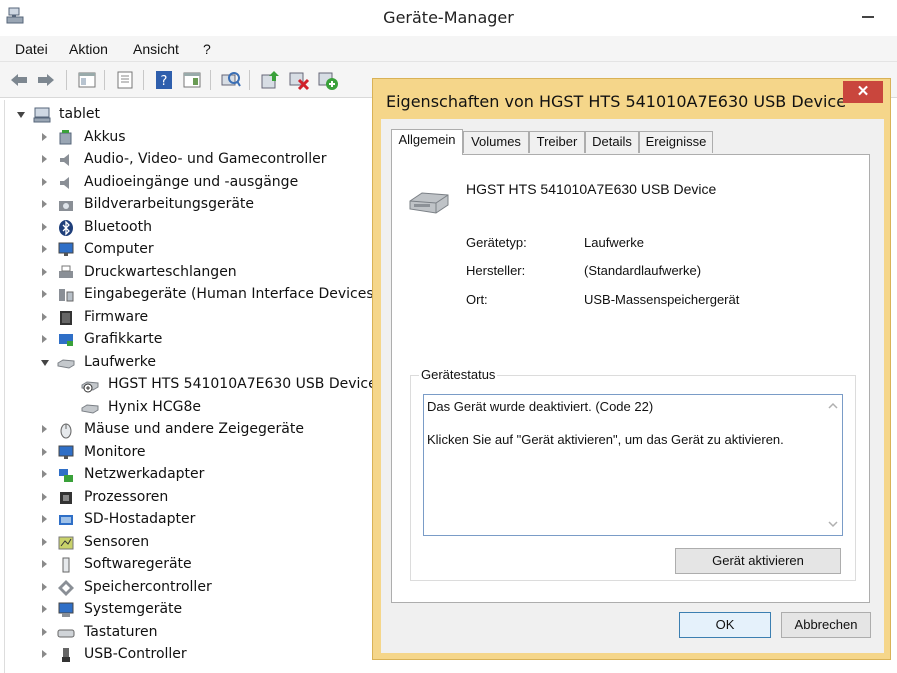 The height and width of the screenshot is (673, 897). Describe the element at coordinates (231, 80) in the screenshot. I see `scan-hardware-icon` at that location.